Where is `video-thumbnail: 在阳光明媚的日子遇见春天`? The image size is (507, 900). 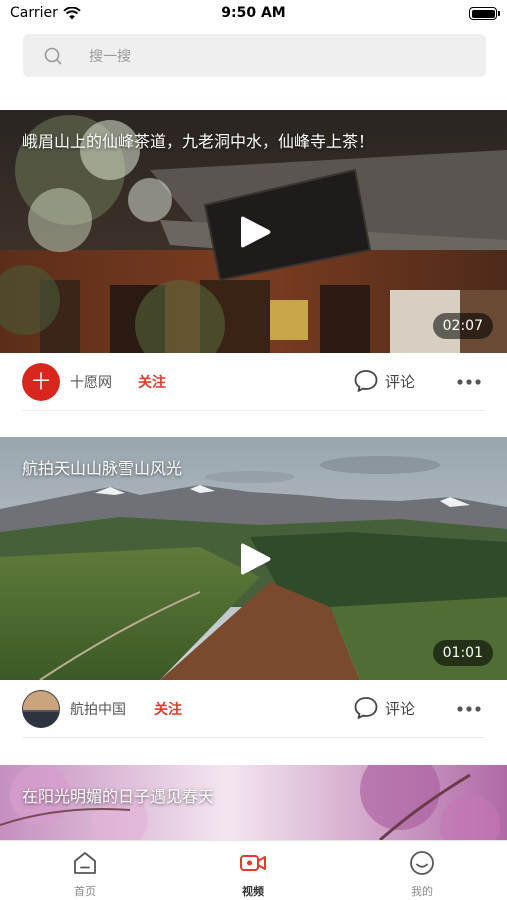 video-thumbnail: 在阳光明媚的日子遇见春天 is located at coordinates (253, 802).